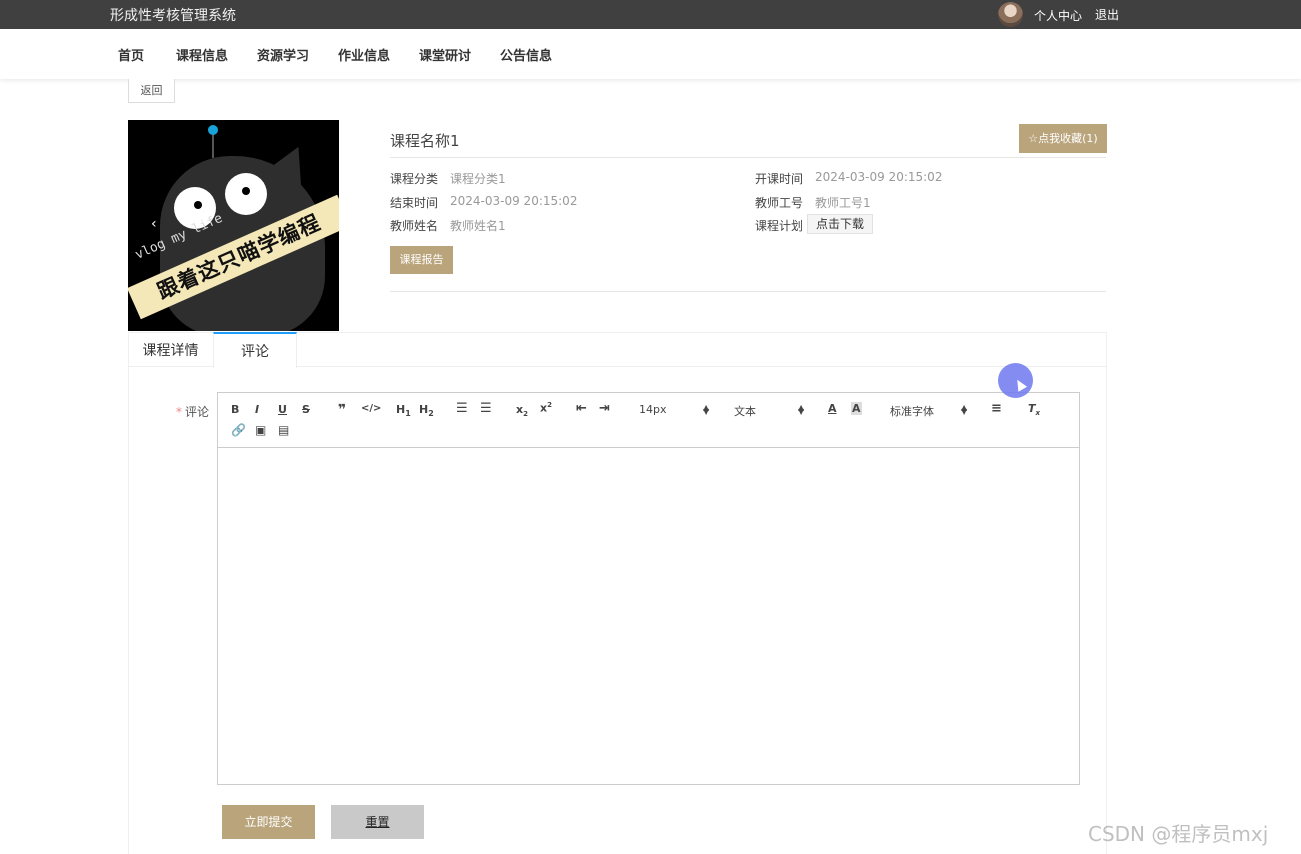 The width and height of the screenshot is (1301, 854). I want to click on teacher-name-label: 教师姓名, so click(414, 226).